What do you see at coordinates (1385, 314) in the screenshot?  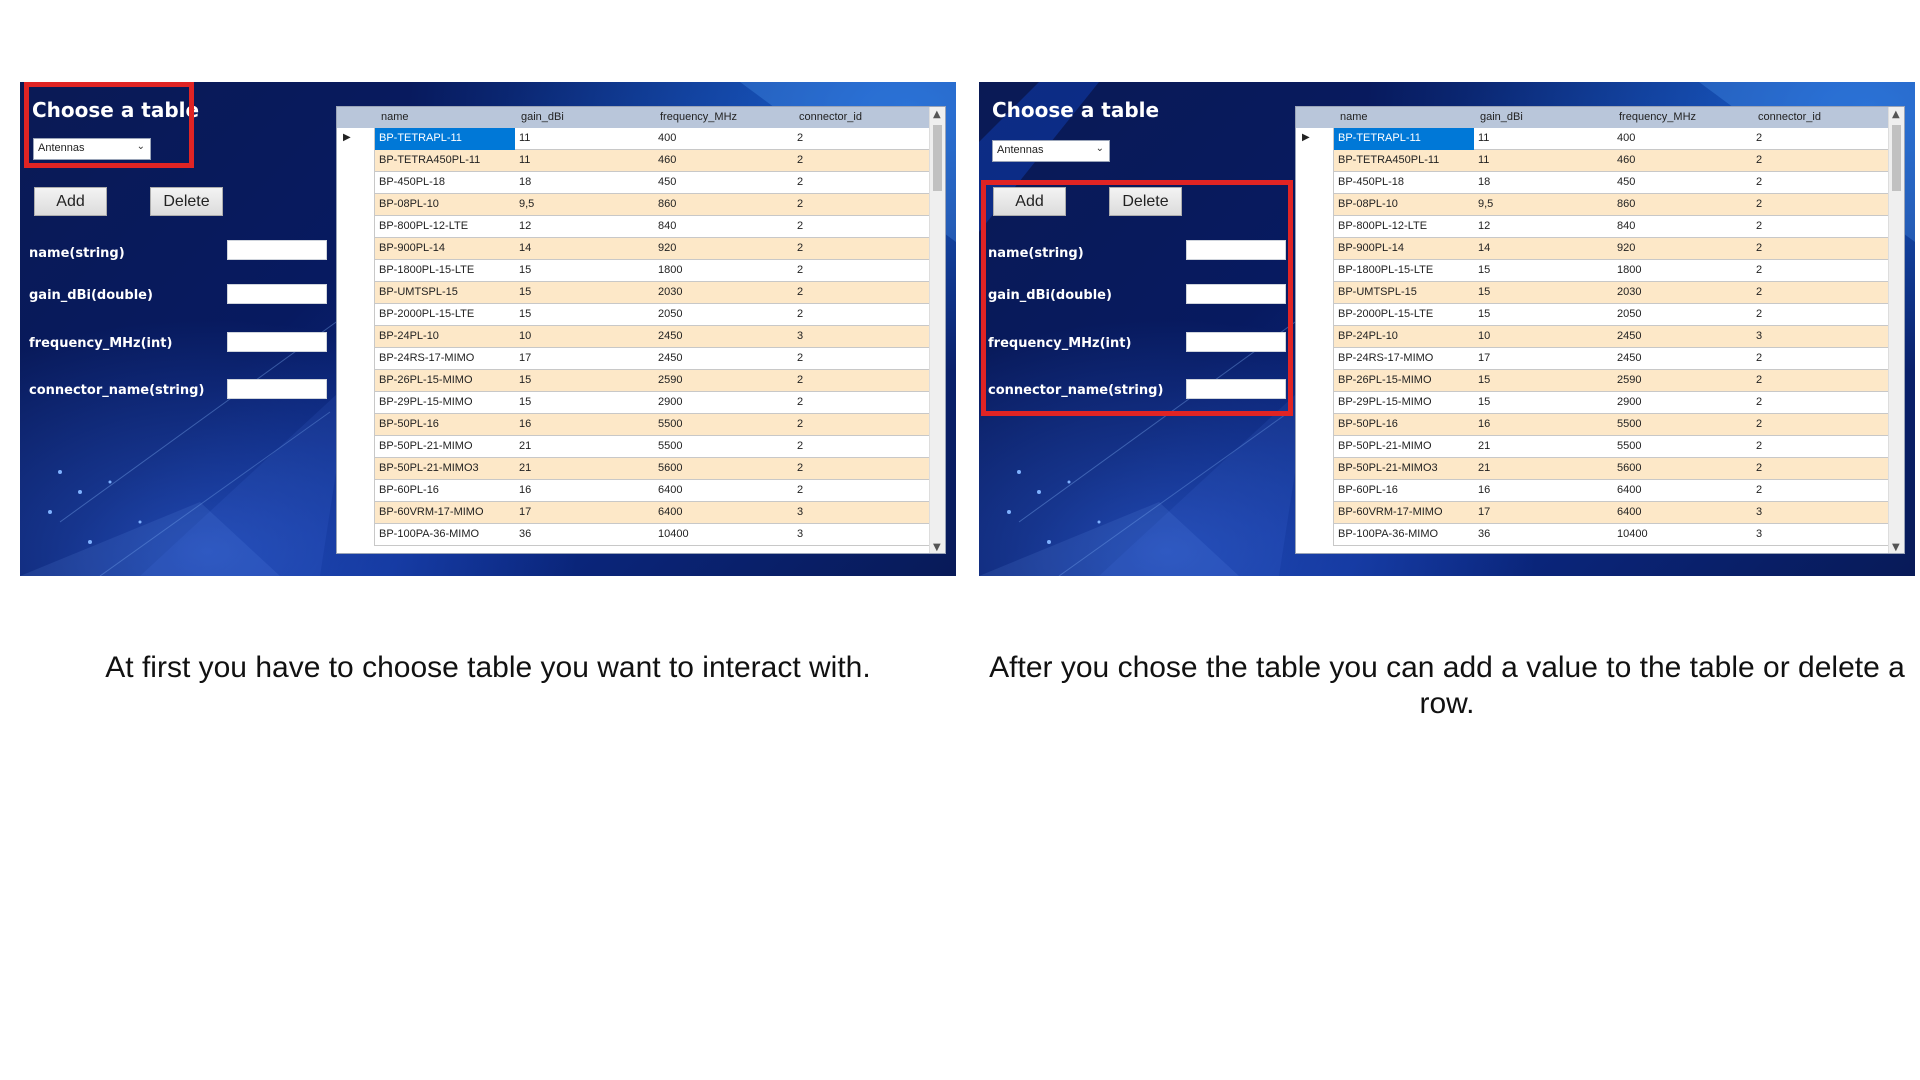 I see `cell-name: BP-2000PL-15-LTE` at bounding box center [1385, 314].